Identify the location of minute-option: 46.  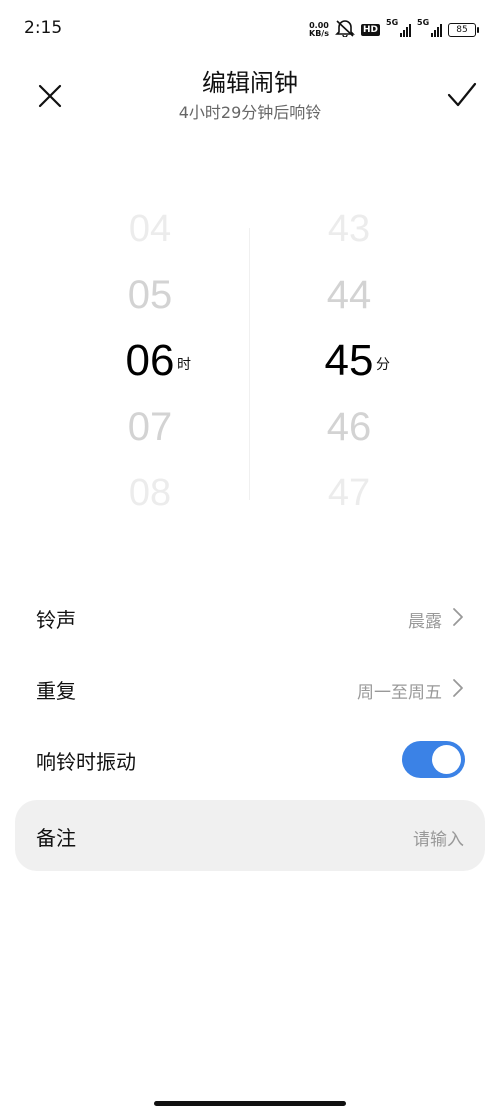
(349, 427).